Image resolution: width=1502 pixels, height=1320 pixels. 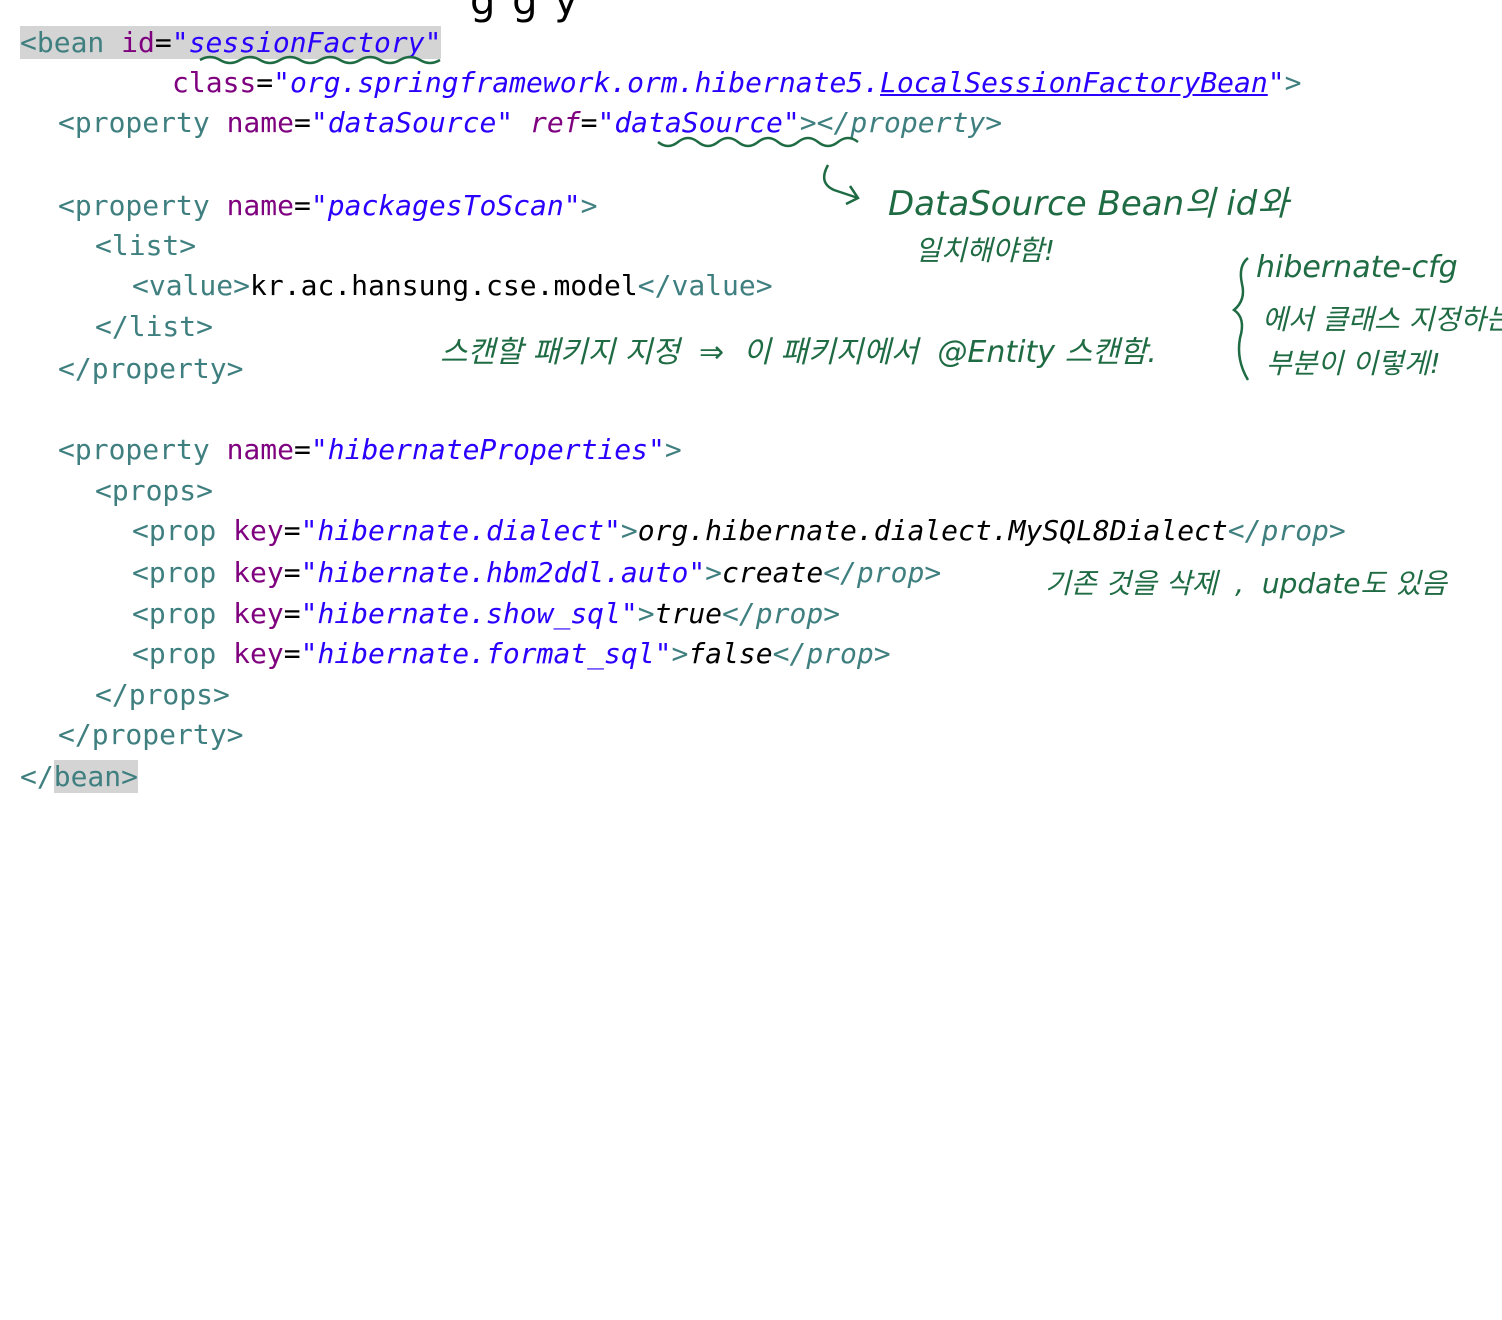 What do you see at coordinates (1240, 319) in the screenshot?
I see `brace-left-of-cfg-note` at bounding box center [1240, 319].